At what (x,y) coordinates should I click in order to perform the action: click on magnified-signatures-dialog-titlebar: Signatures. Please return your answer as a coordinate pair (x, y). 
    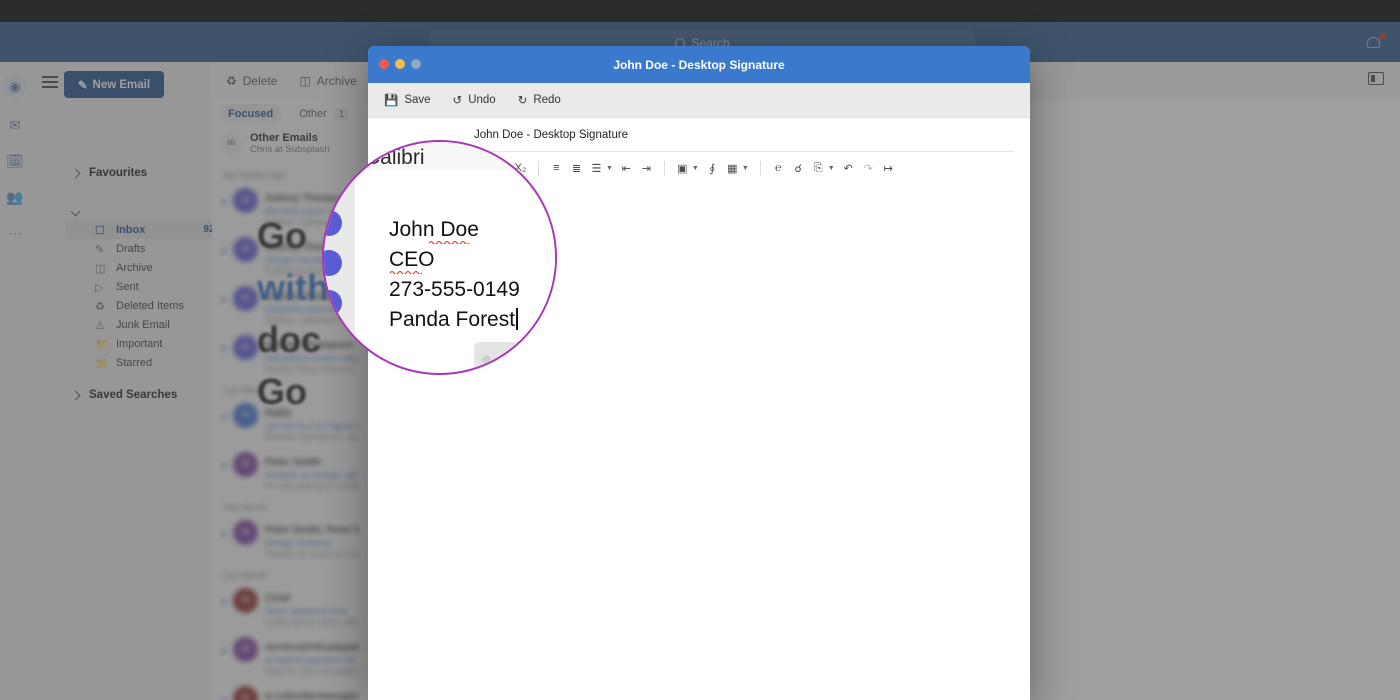
    Looking at the image, I should click on (515, 357).